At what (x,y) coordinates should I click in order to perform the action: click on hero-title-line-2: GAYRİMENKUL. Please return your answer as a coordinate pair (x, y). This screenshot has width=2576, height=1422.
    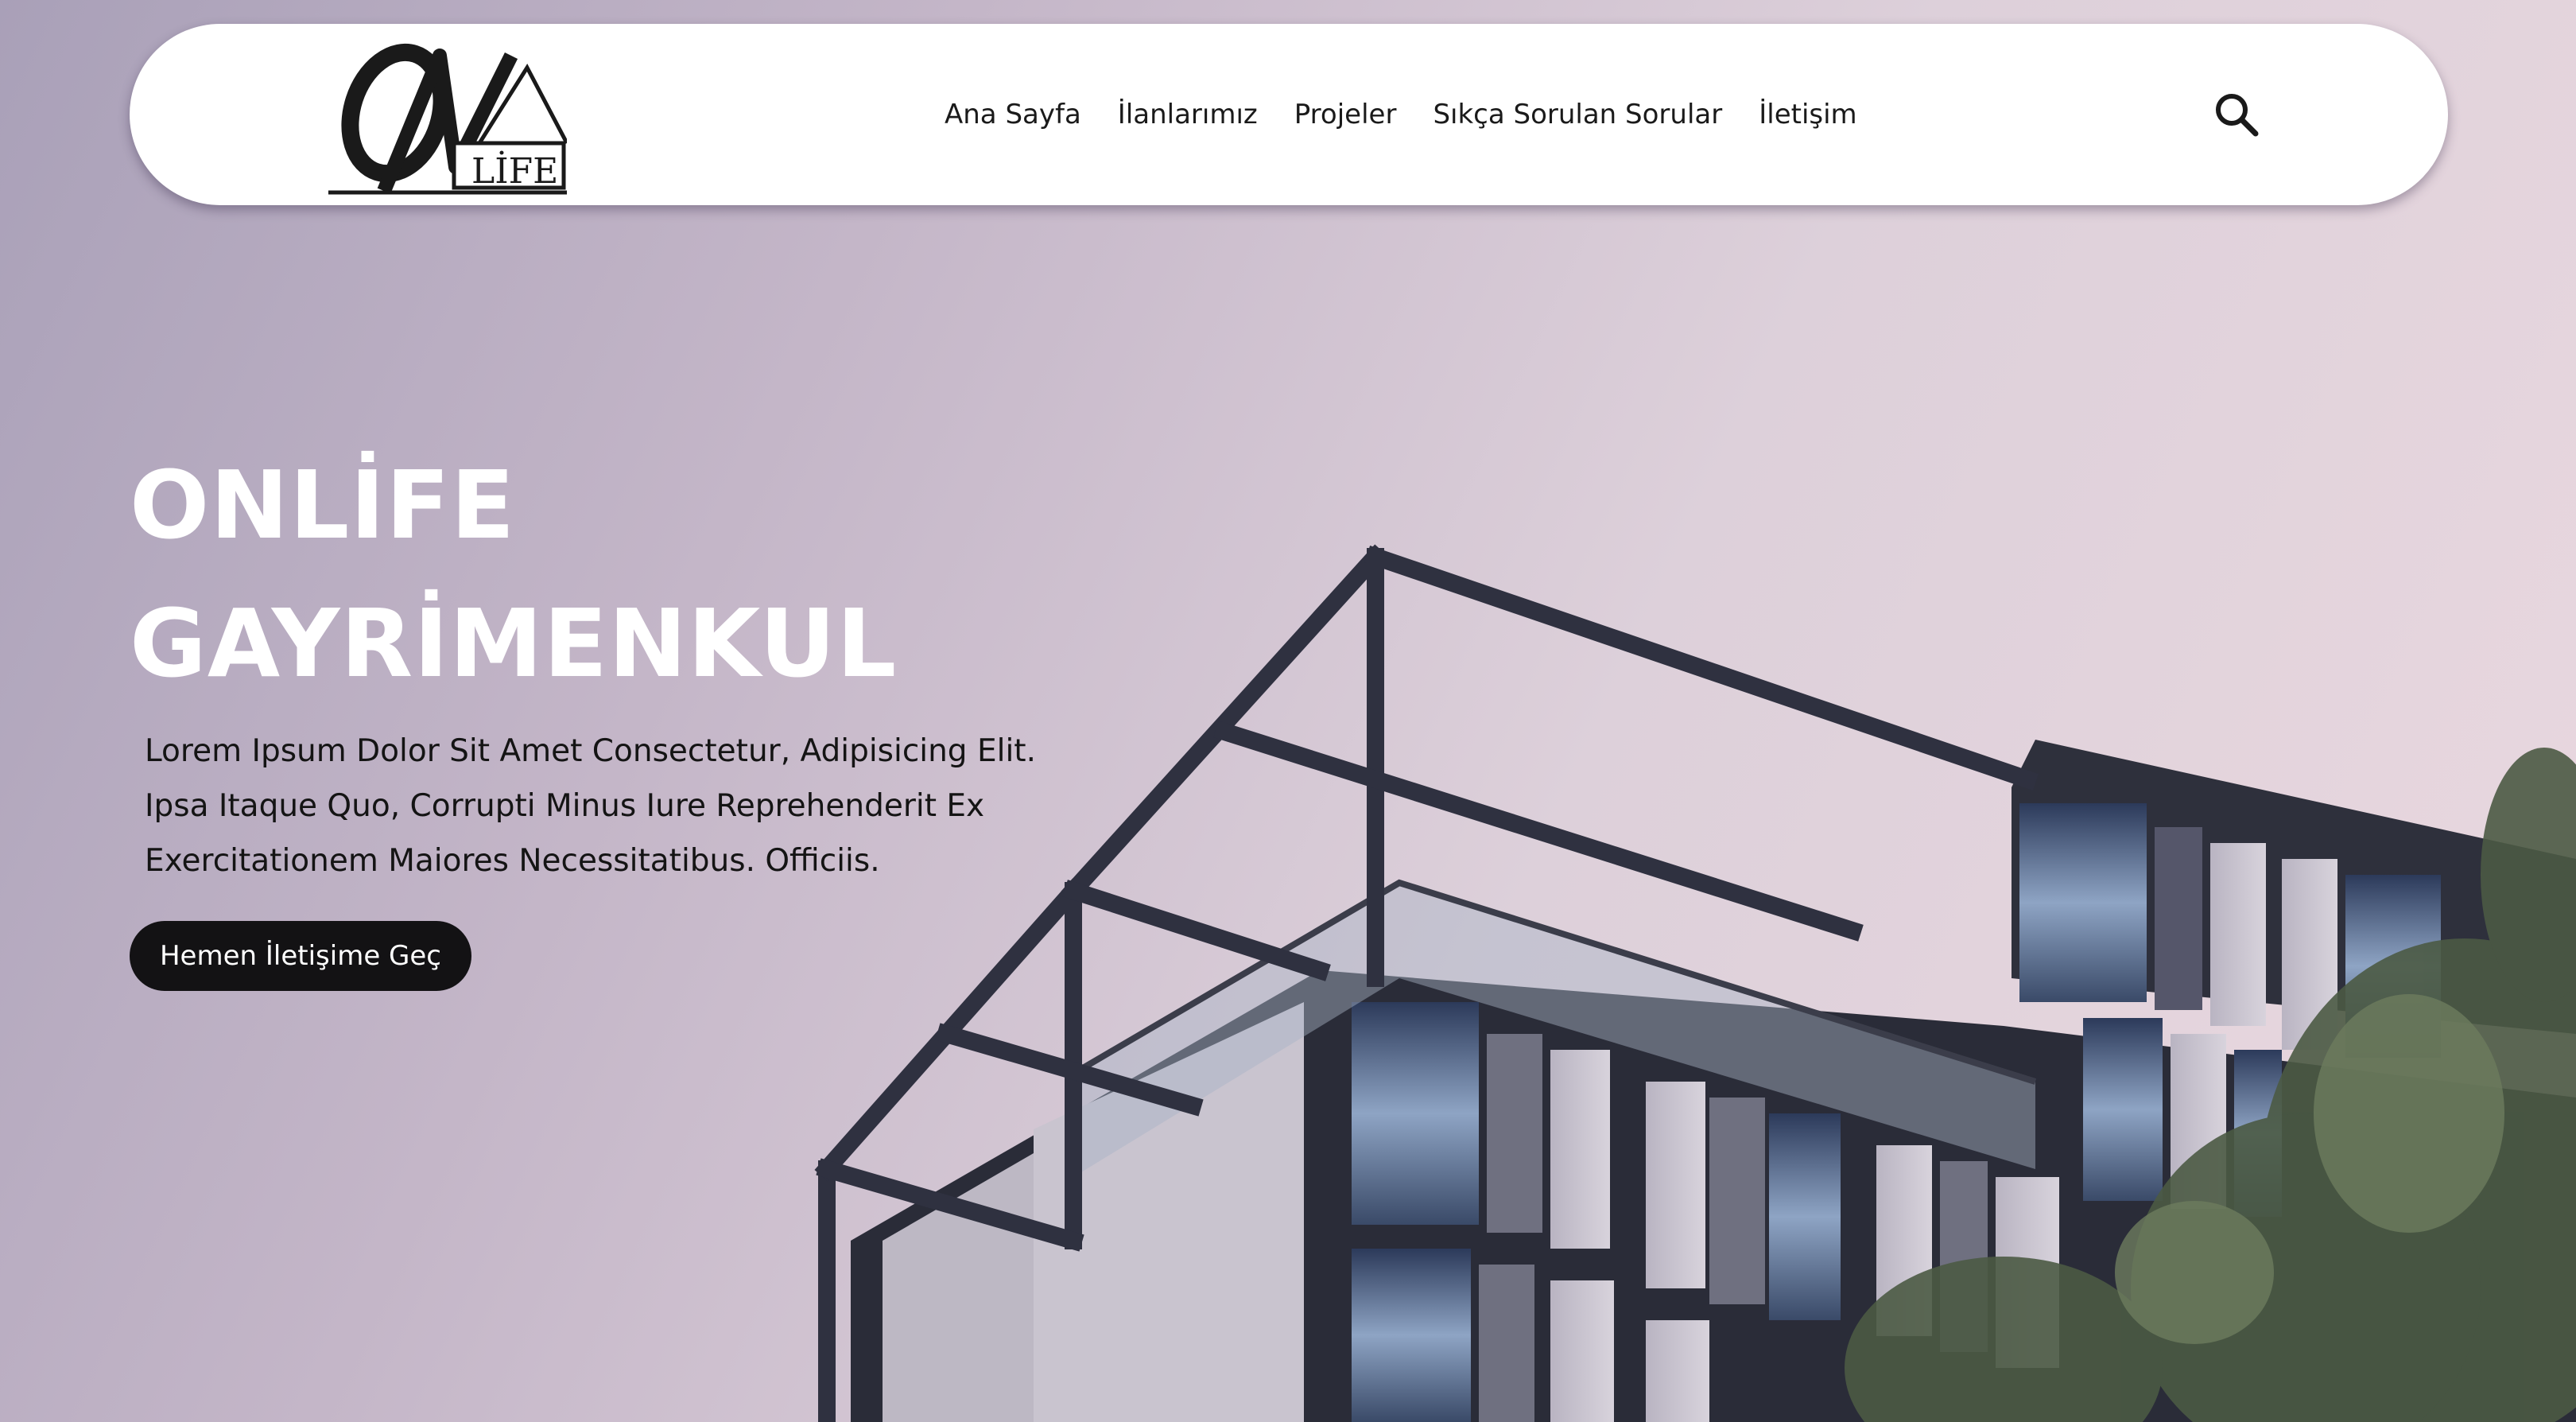
    Looking at the image, I should click on (514, 643).